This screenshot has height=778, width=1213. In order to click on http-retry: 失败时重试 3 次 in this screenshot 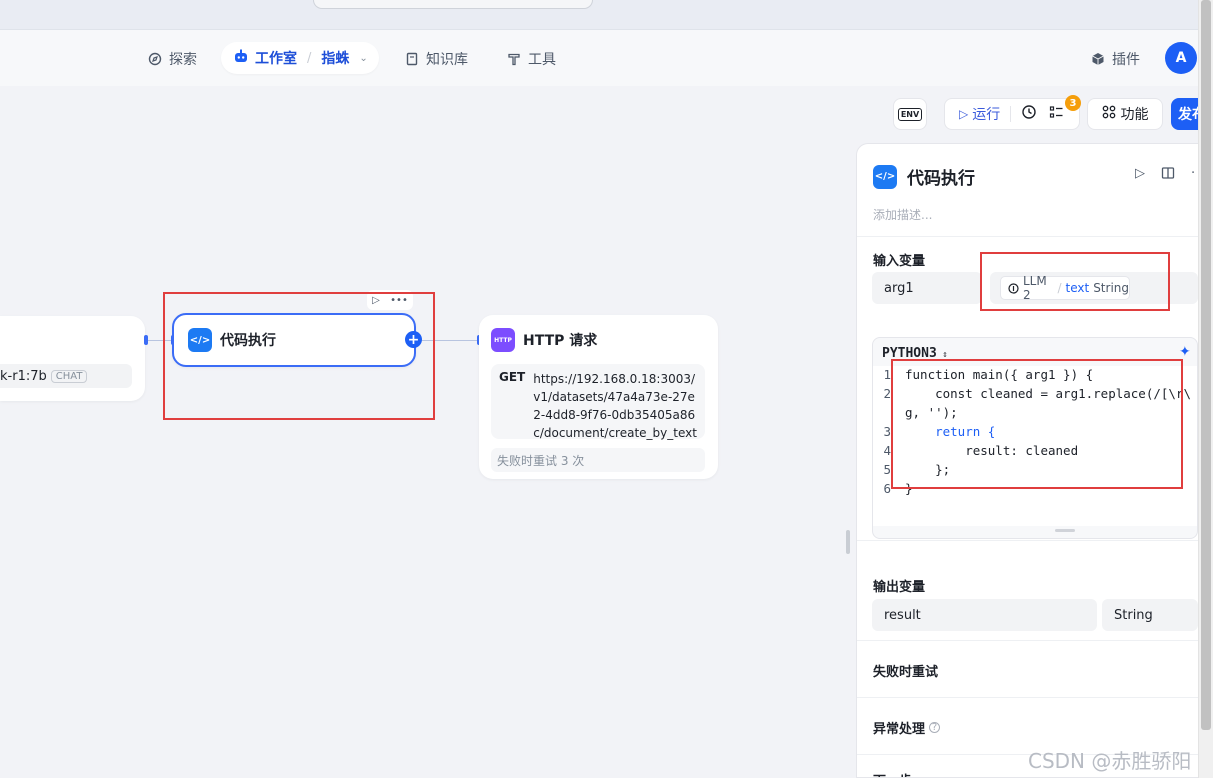, I will do `click(598, 460)`.